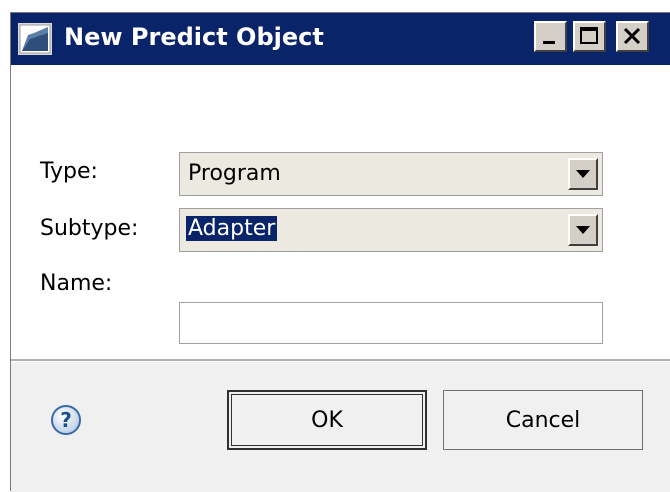 This screenshot has height=492, width=670. What do you see at coordinates (89, 228) in the screenshot?
I see `subtype-label: Subtype:` at bounding box center [89, 228].